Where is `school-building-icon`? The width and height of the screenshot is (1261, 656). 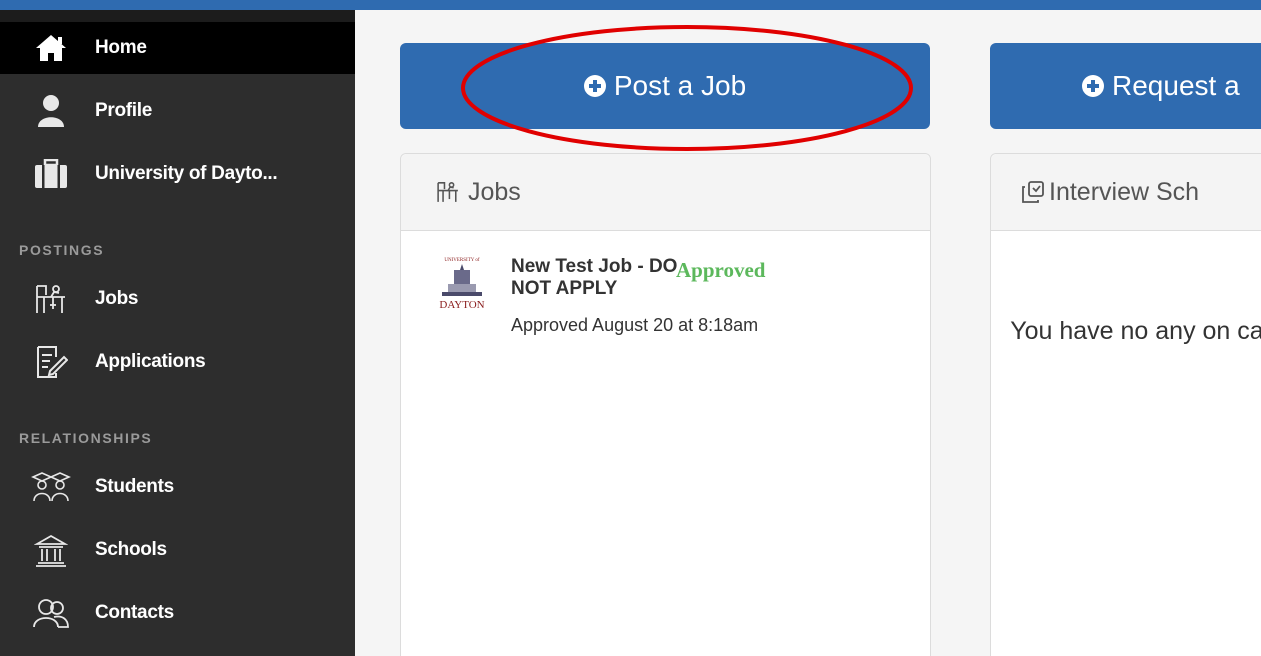 school-building-icon is located at coordinates (51, 550).